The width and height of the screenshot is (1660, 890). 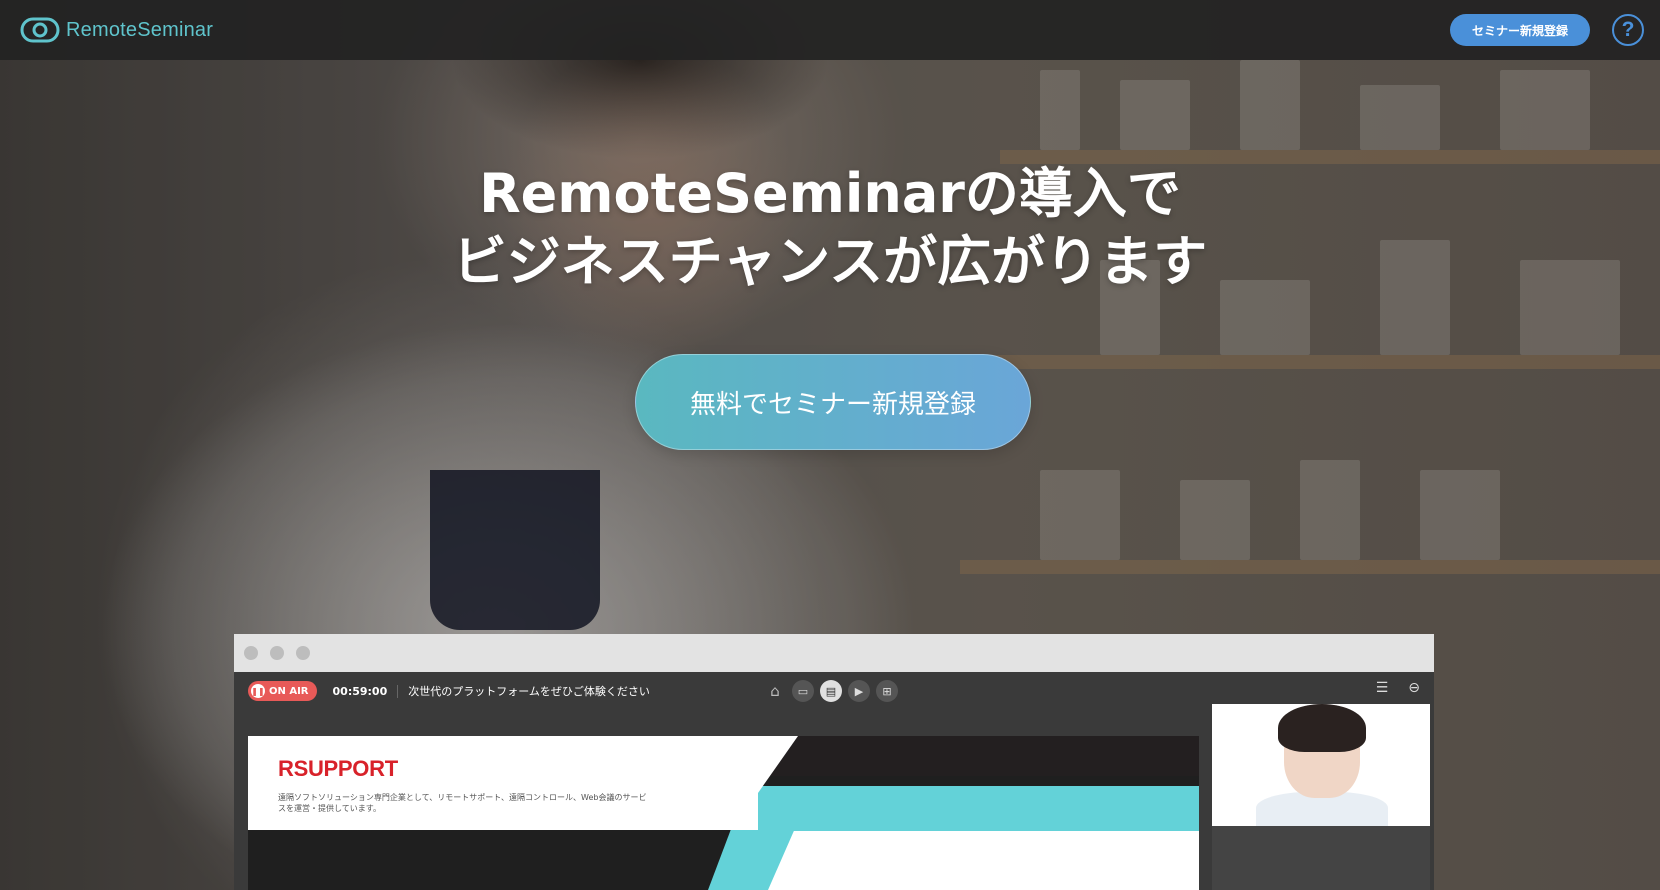 What do you see at coordinates (830, 261) in the screenshot?
I see `headline-line-2: ビジネスチャンスが広がります` at bounding box center [830, 261].